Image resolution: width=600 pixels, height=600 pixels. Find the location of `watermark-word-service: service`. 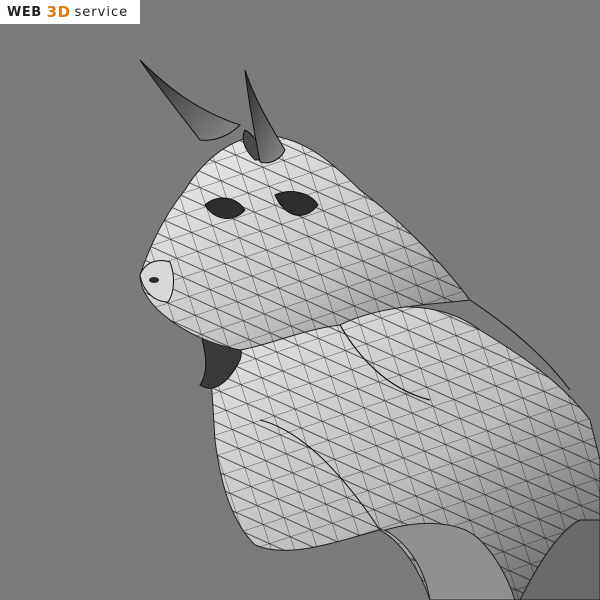

watermark-word-service: service is located at coordinates (101, 12).